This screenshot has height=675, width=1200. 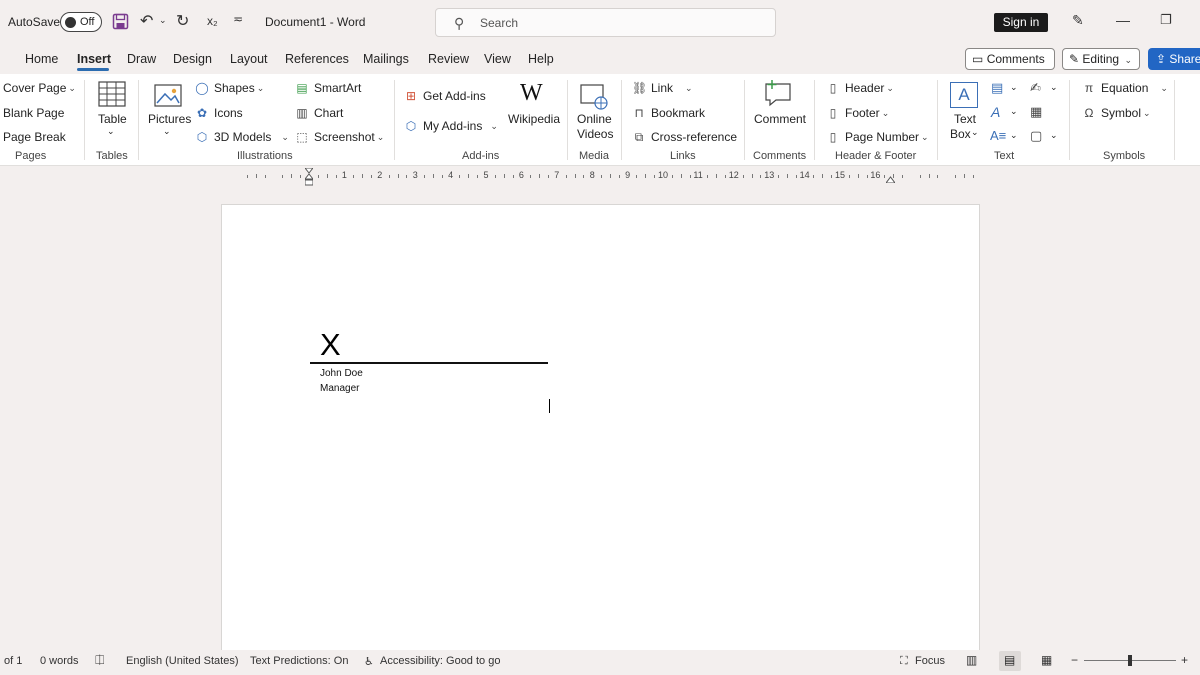 I want to click on search-placeholder: Search, so click(x=499, y=23).